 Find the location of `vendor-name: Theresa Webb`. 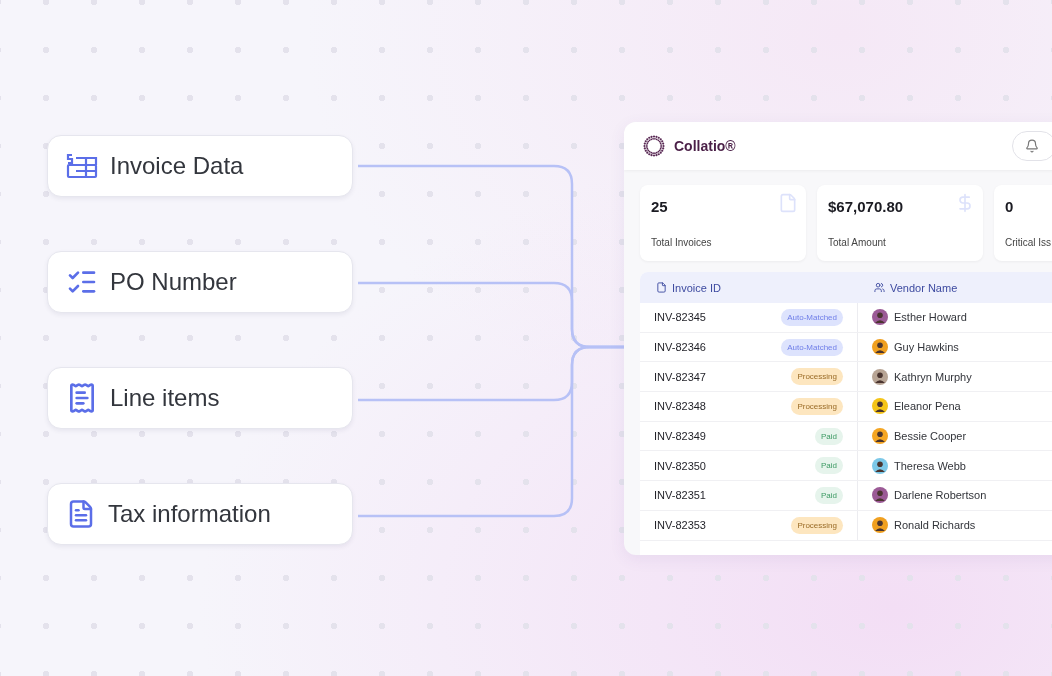

vendor-name: Theresa Webb is located at coordinates (930, 465).